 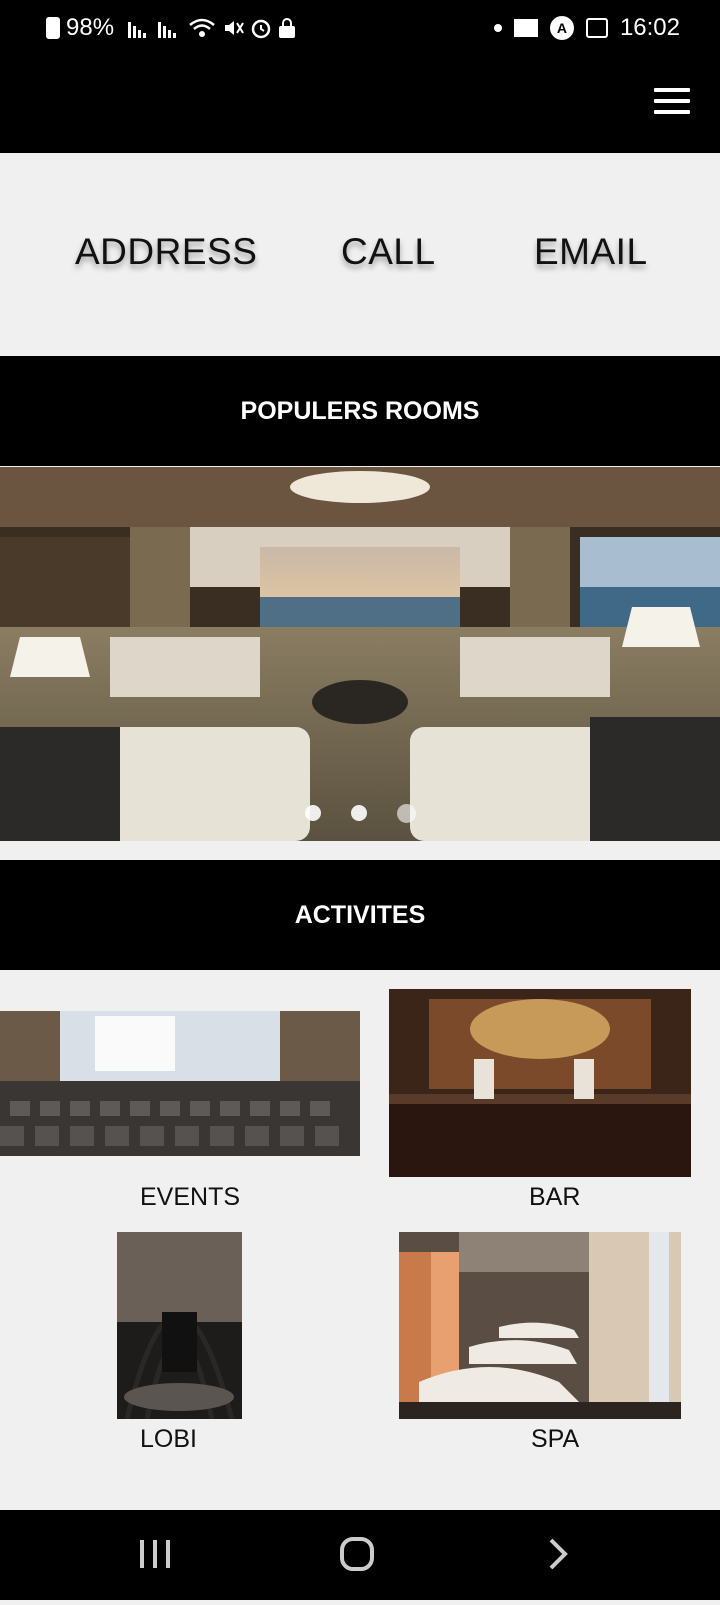 What do you see at coordinates (190, 1197) in the screenshot?
I see `events-label: EVENTS` at bounding box center [190, 1197].